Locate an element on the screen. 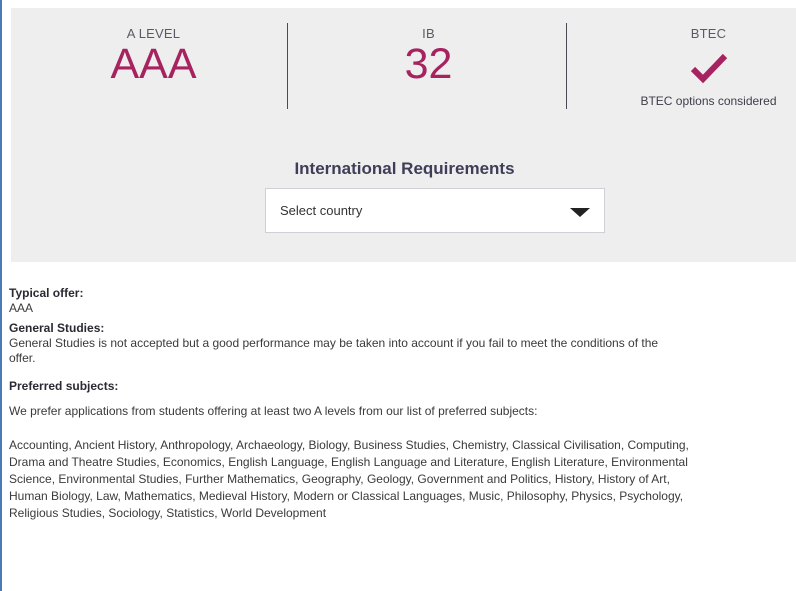  a-level-grade: AAA is located at coordinates (153, 64).